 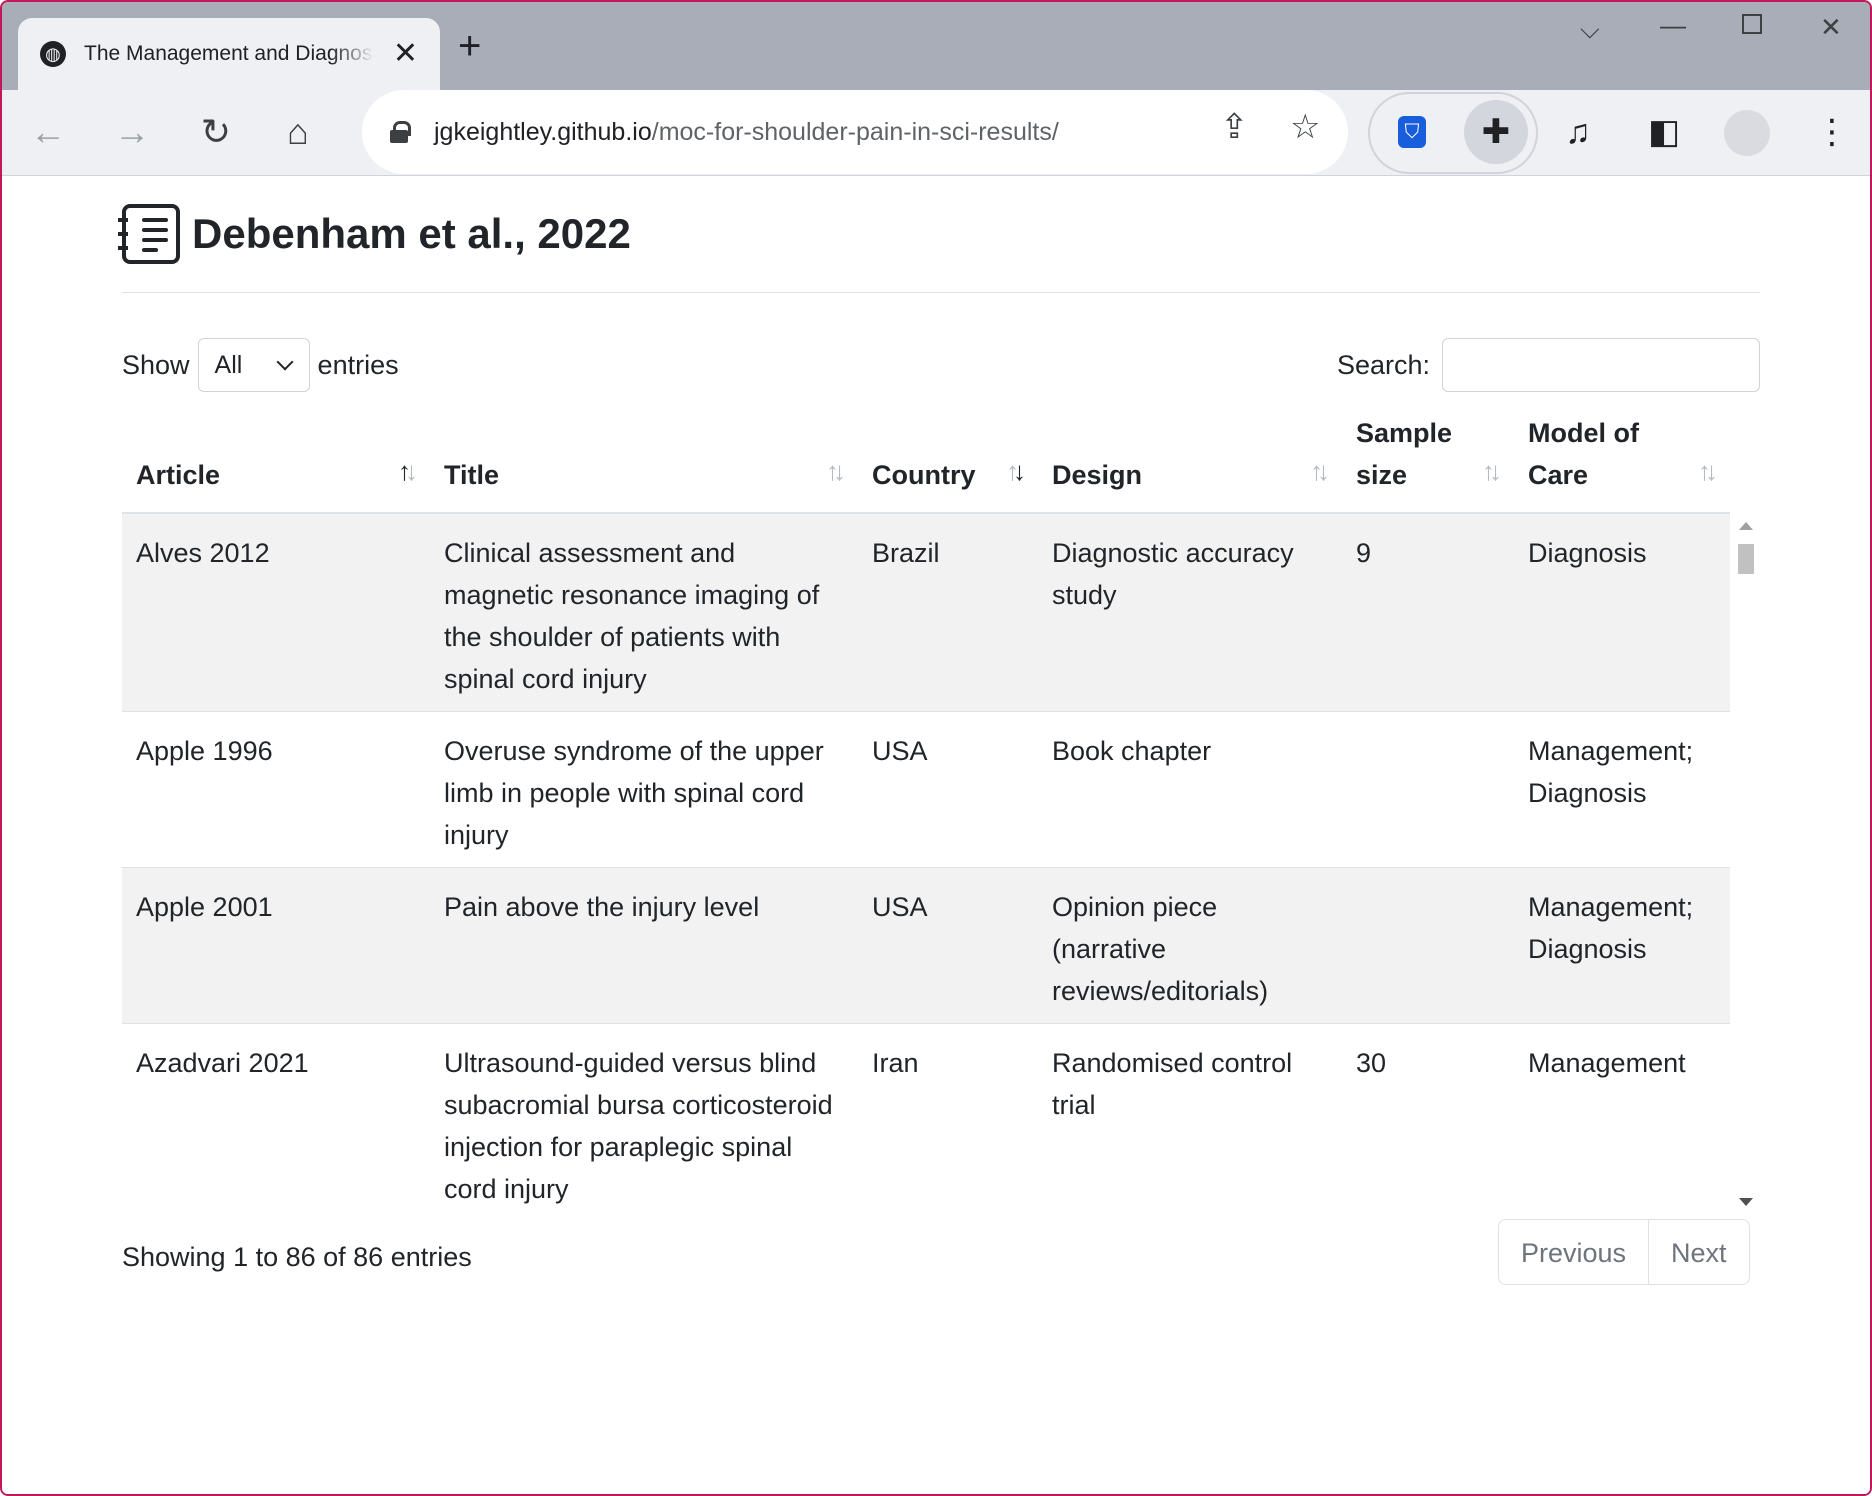 What do you see at coordinates (405, 54) in the screenshot?
I see `close-tab-icon: ✕` at bounding box center [405, 54].